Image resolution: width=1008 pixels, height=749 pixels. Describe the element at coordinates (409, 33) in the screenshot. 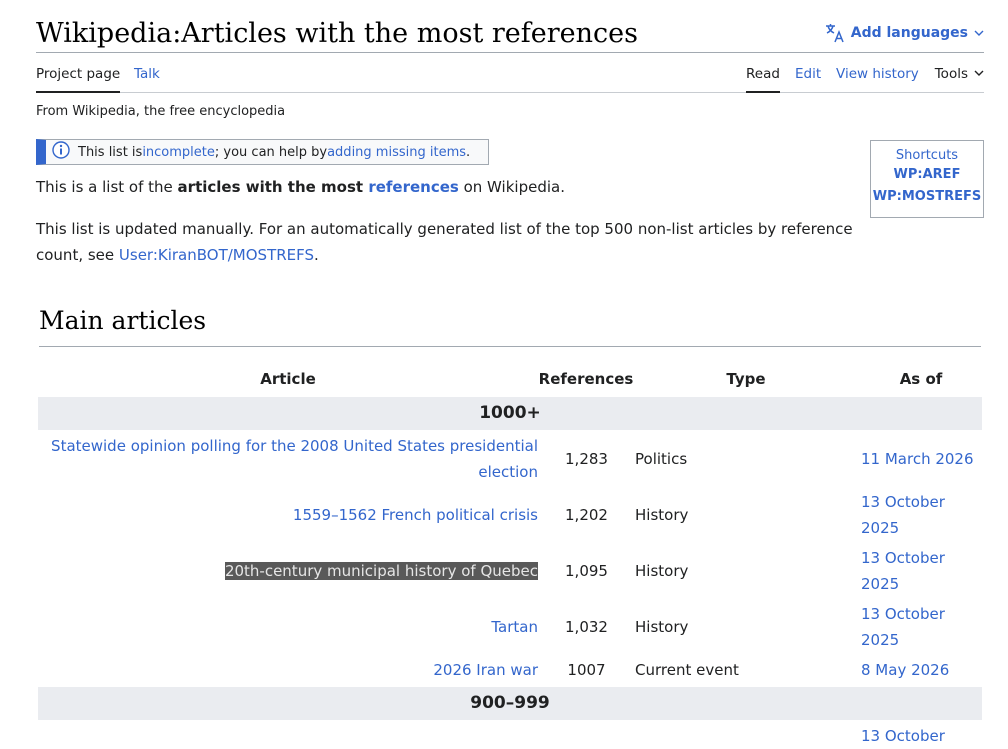

I see `title-main: Articles with the most references` at that location.